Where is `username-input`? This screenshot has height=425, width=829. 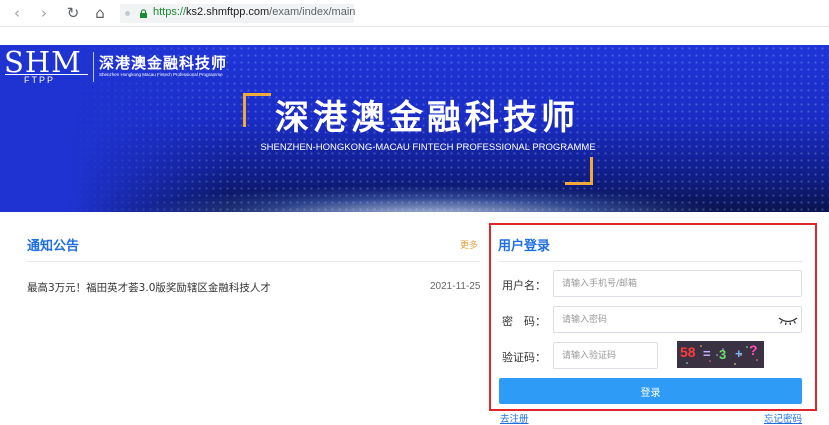 username-input is located at coordinates (677, 283).